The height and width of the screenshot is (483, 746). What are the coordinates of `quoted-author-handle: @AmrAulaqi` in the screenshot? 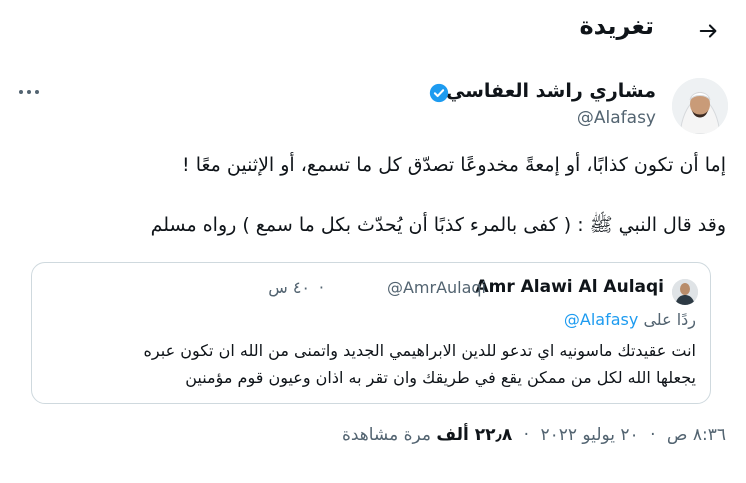 It's located at (436, 287).